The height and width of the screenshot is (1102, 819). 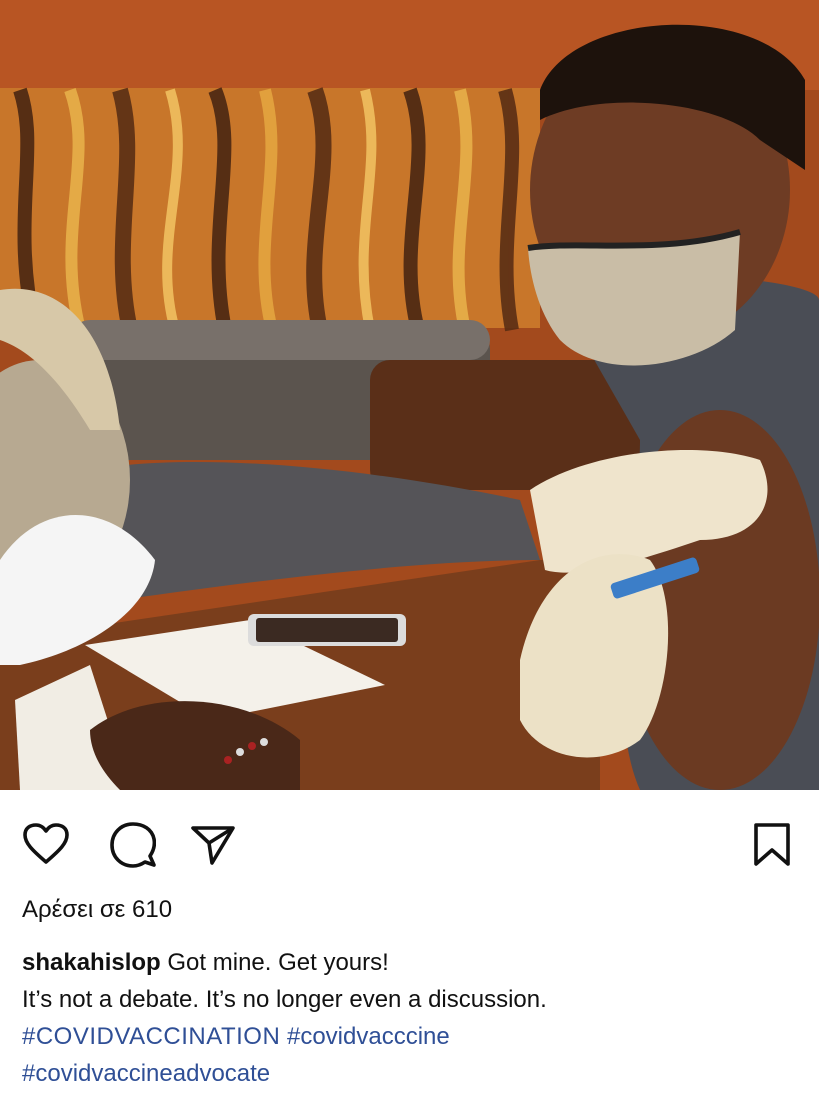 I want to click on caption-line-1: shakahislop Got mine. Get yours!, so click(x=412, y=962).